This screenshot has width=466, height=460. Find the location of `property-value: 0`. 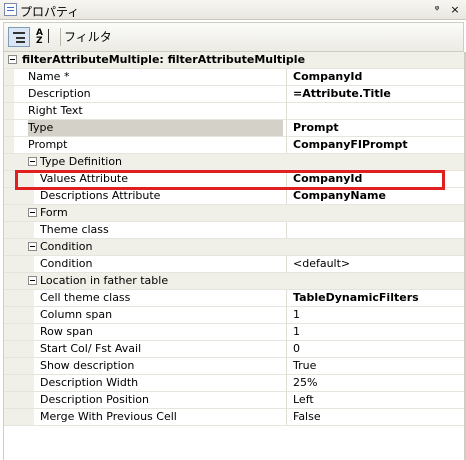

property-value: 0 is located at coordinates (295, 349).